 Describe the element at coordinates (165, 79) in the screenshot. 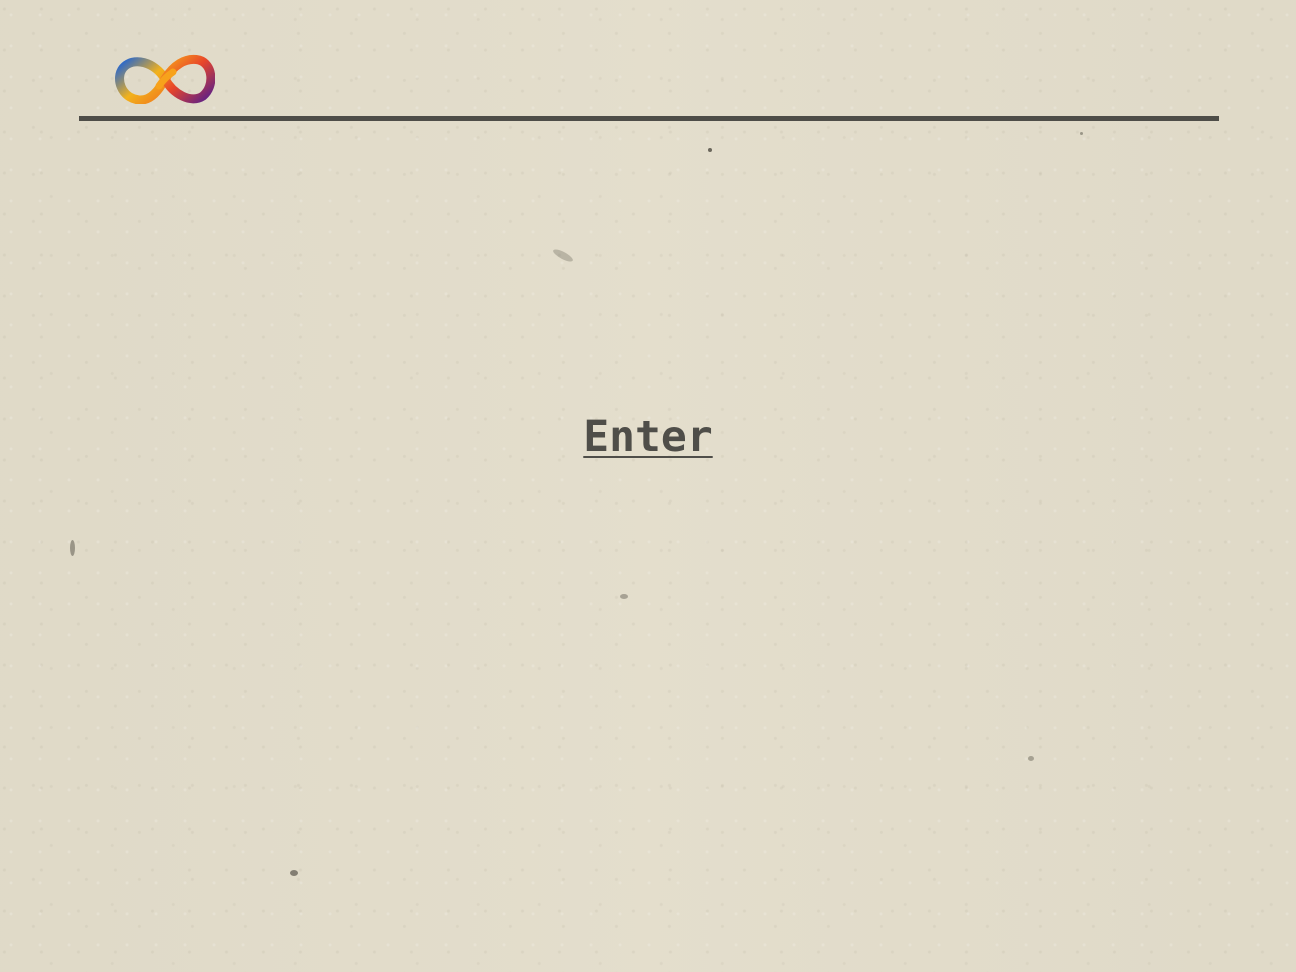

I see `infinity-logo-icon` at that location.